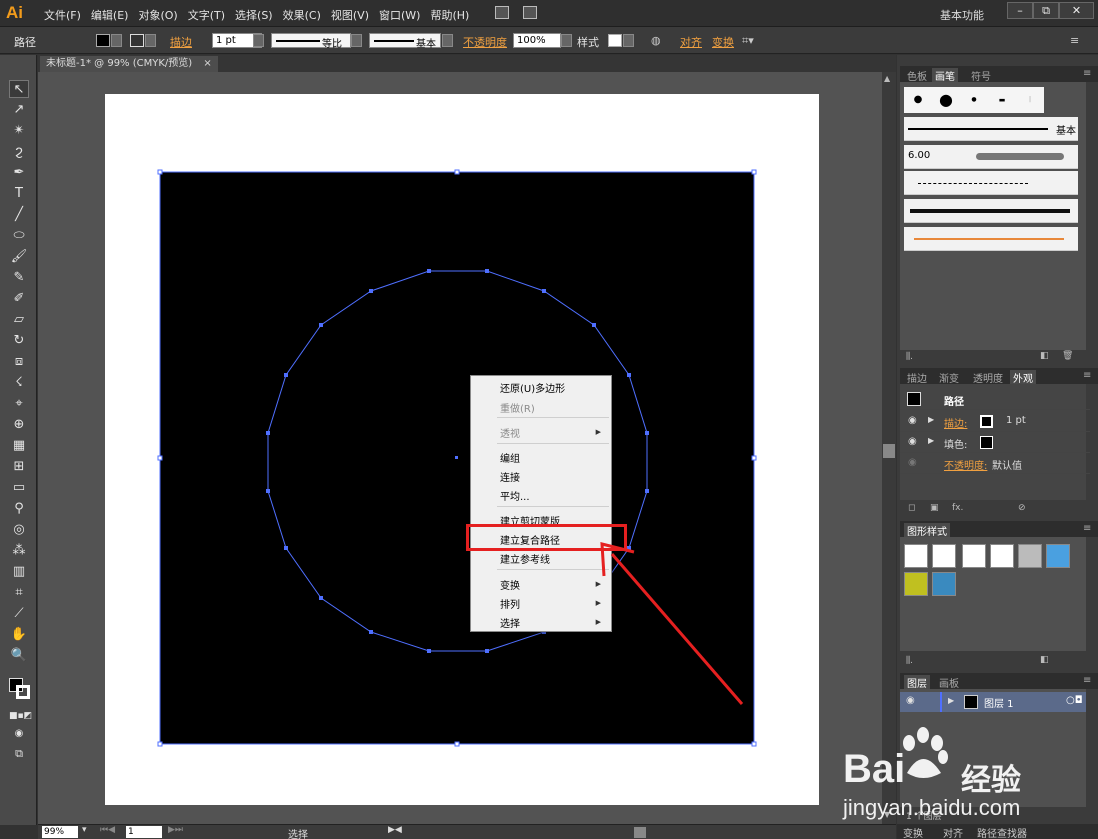 This screenshot has height=839, width=1098. I want to click on horizontal-scroll-thumb, so click(640, 832).